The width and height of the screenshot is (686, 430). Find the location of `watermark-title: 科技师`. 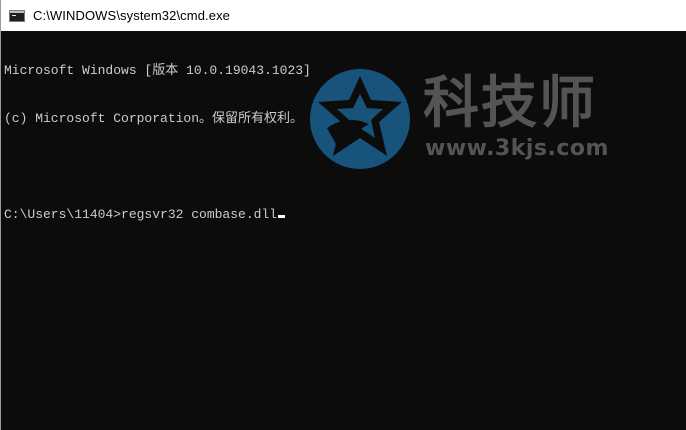

watermark-title: 科技师 is located at coordinates (510, 103).